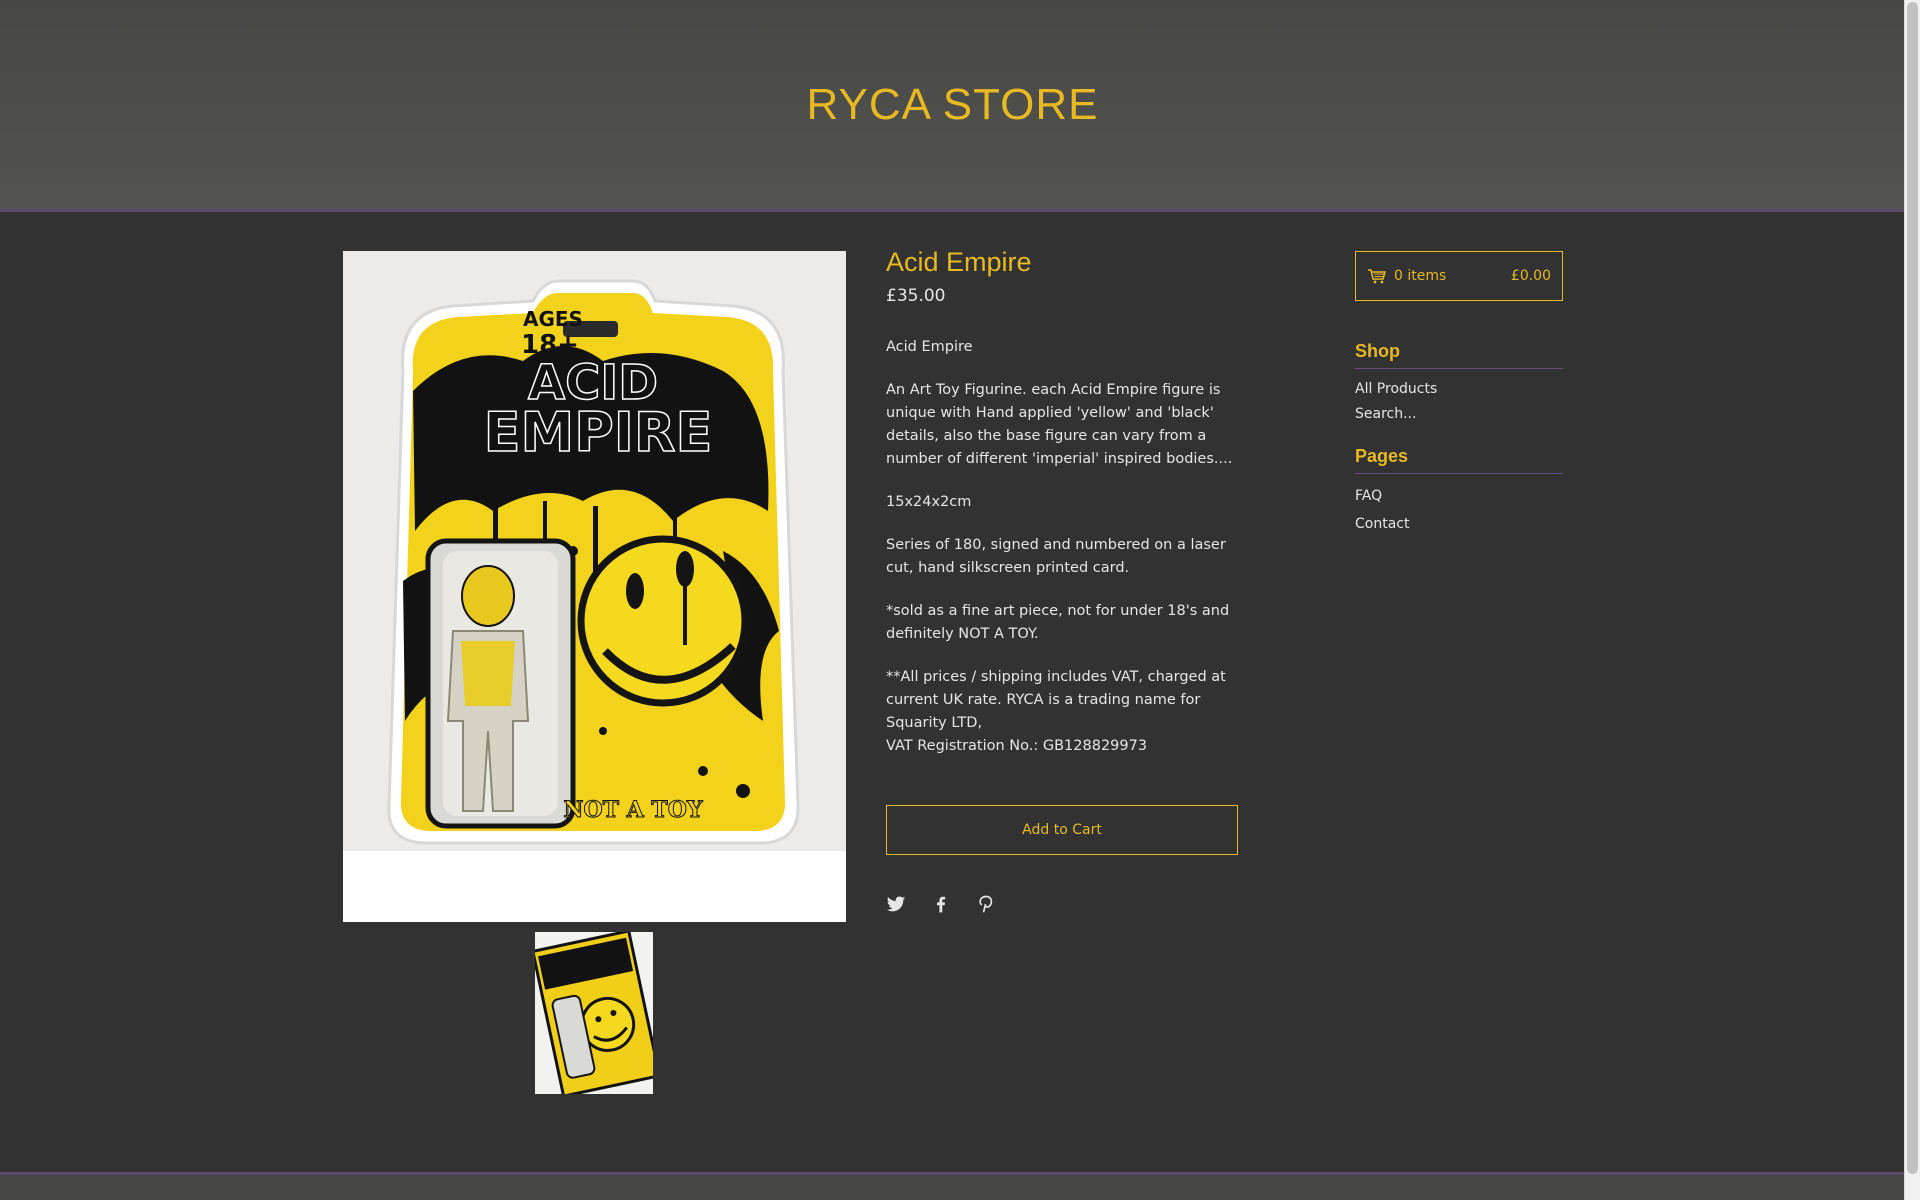  What do you see at coordinates (633, 810) in the screenshot?
I see `svg-text: NOT A TOY` at bounding box center [633, 810].